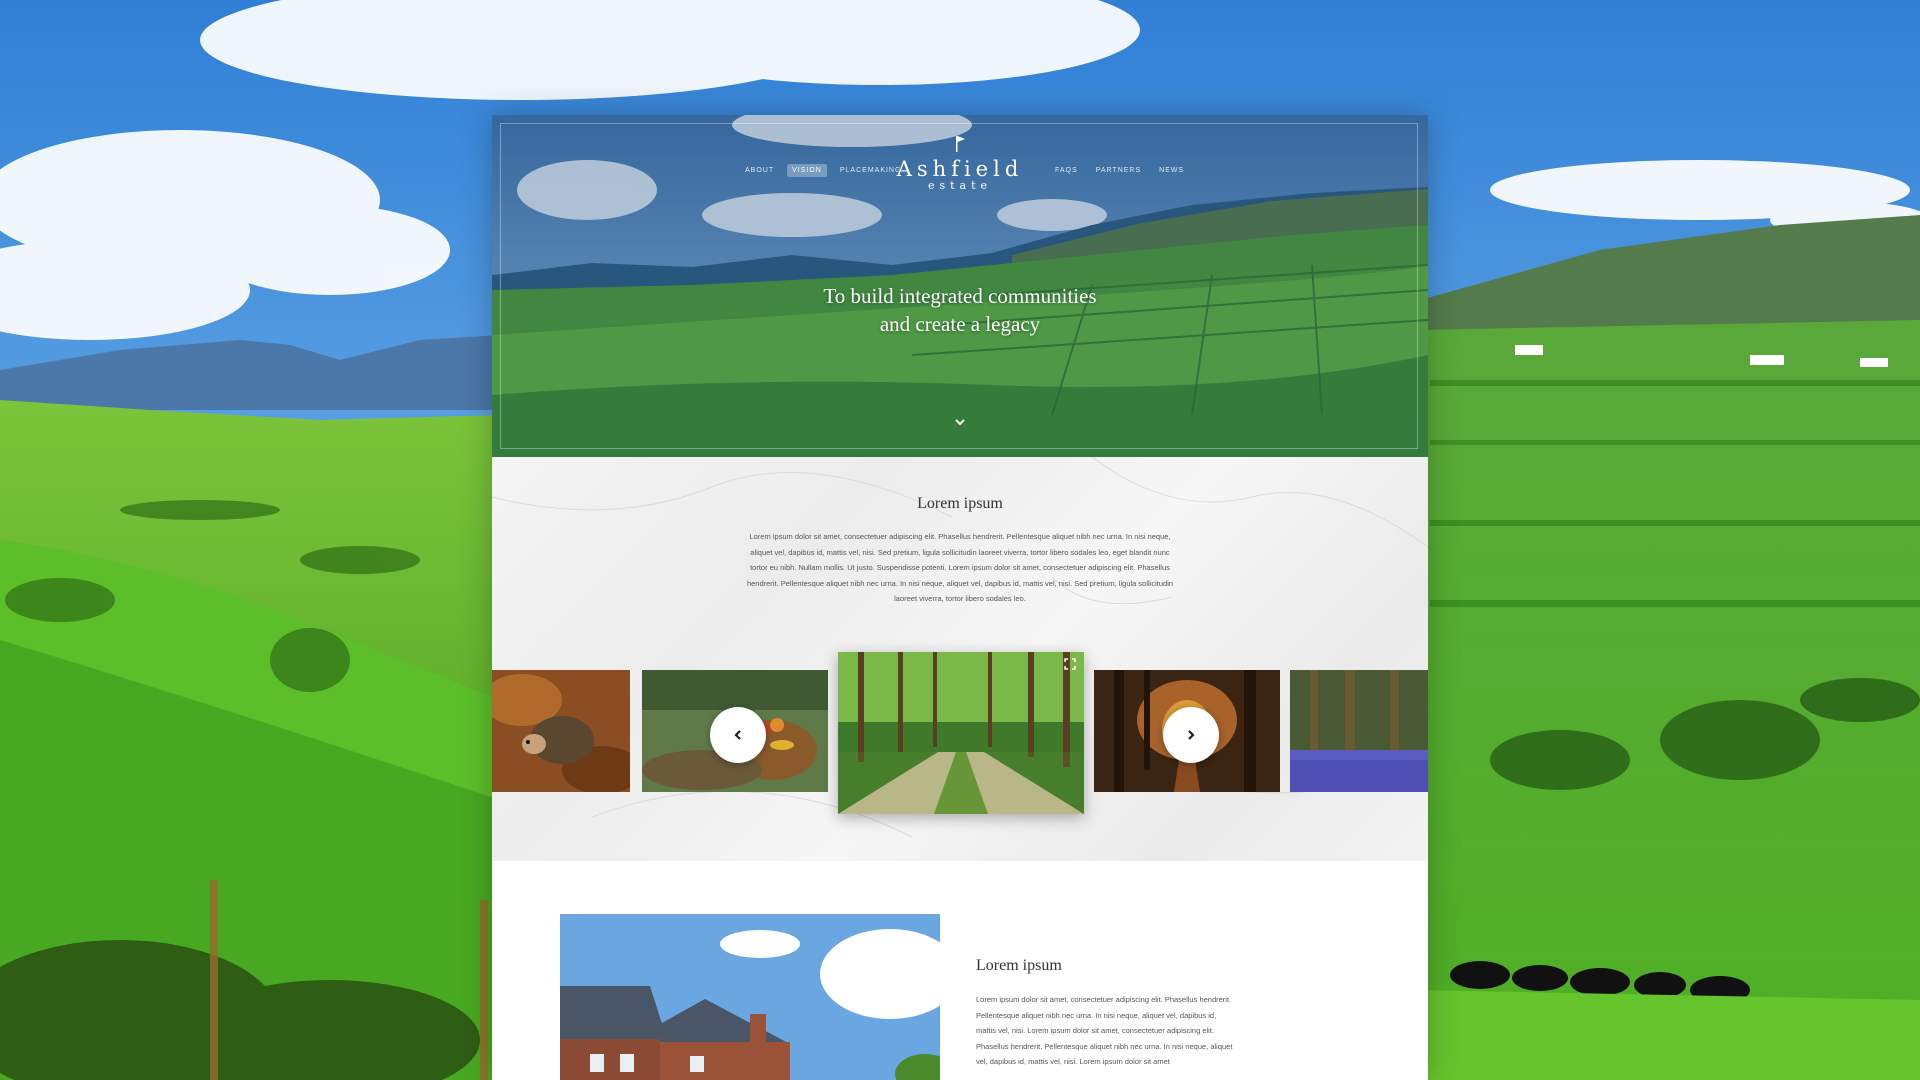  I want to click on chevron-left-icon, so click(737, 735).